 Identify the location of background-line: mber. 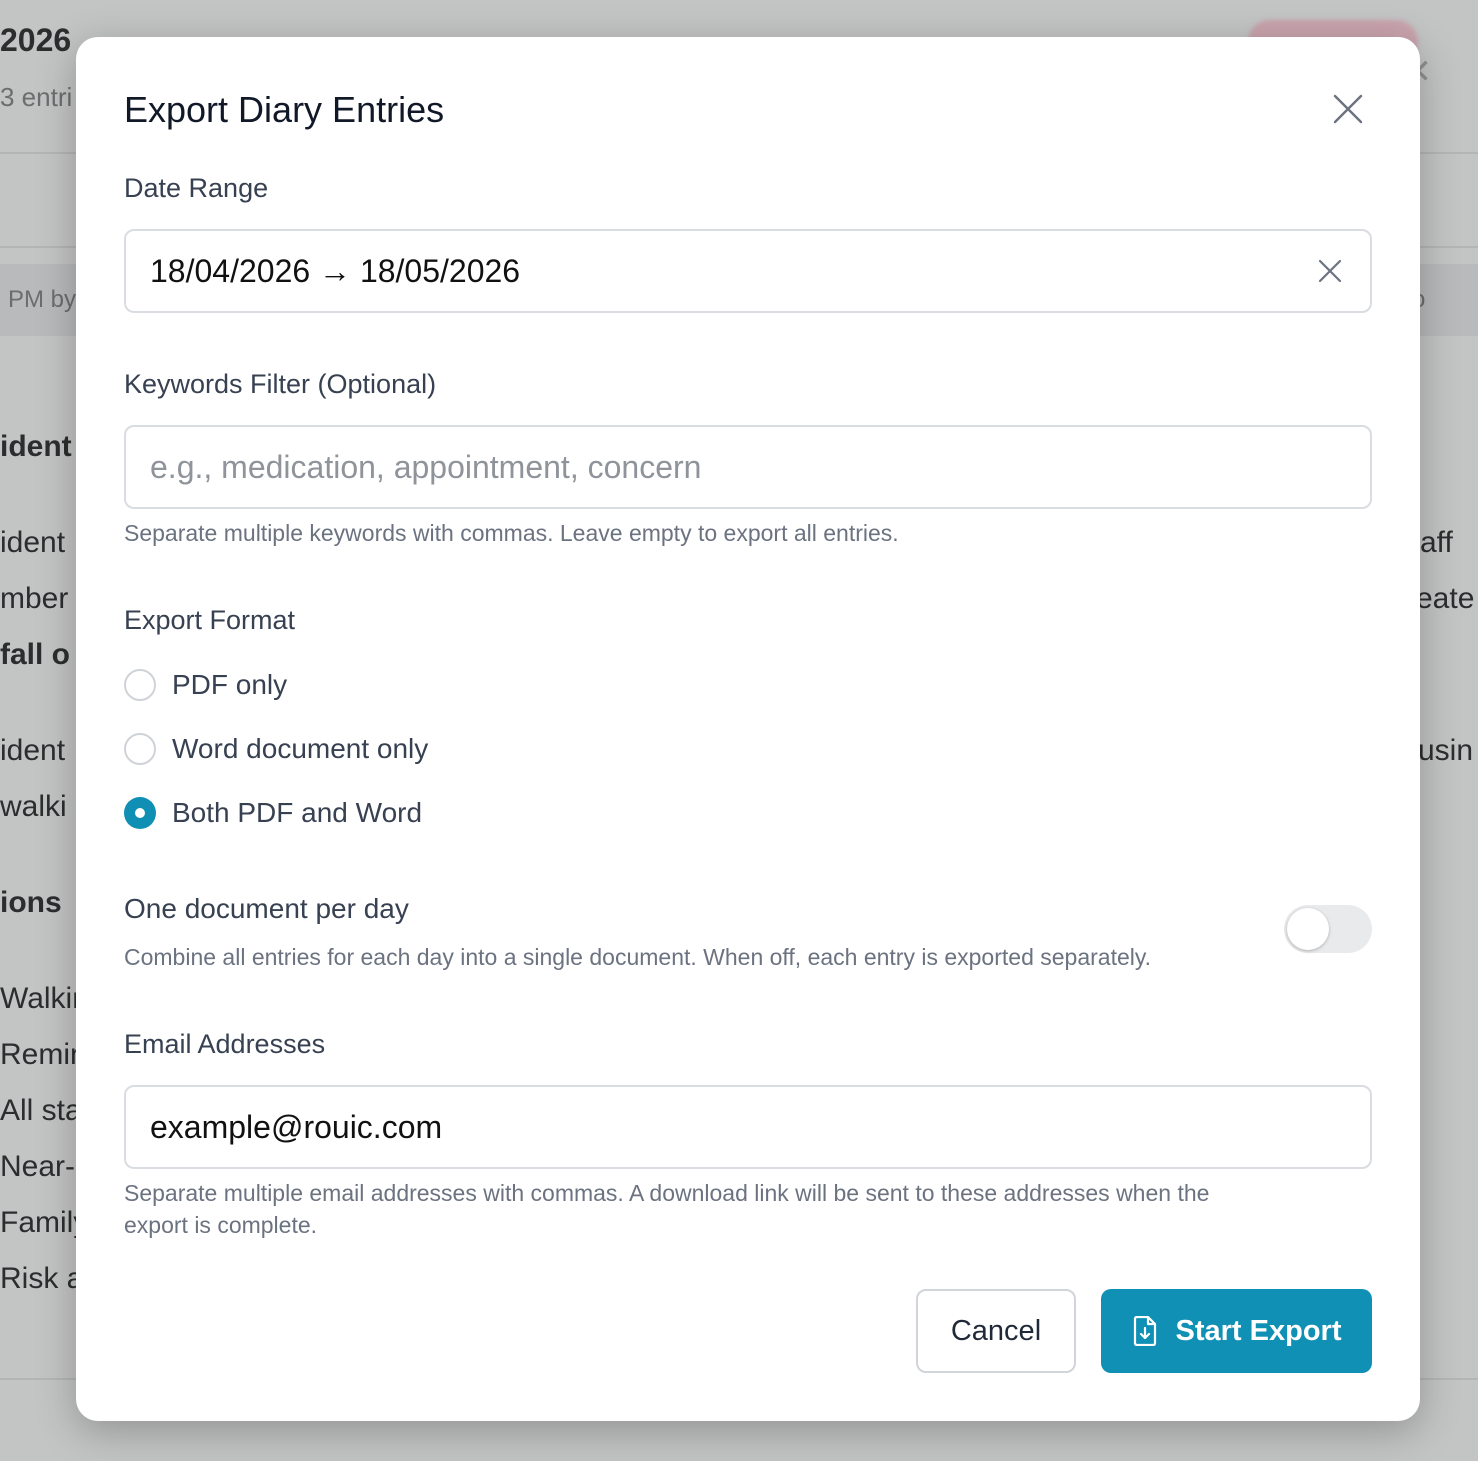
(34, 598).